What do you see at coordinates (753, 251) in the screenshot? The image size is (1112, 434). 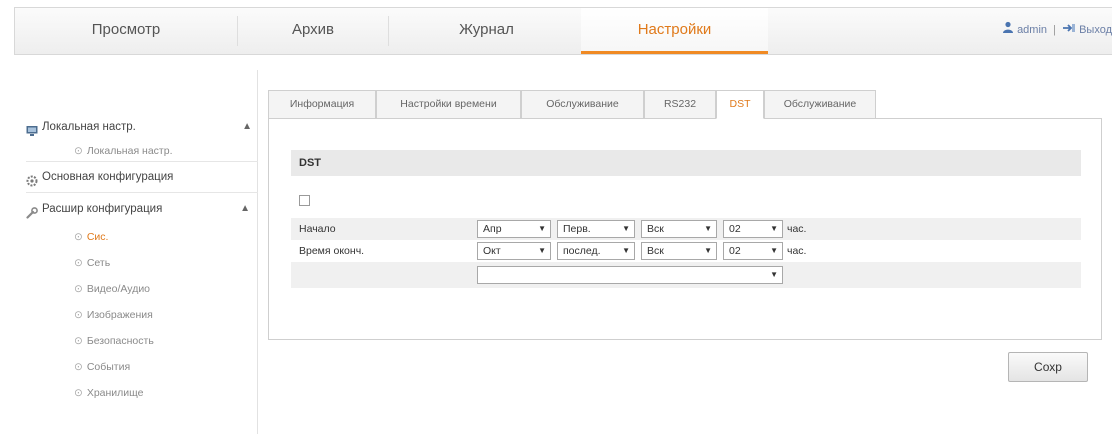 I see `end-hour-select: 02 ▼` at bounding box center [753, 251].